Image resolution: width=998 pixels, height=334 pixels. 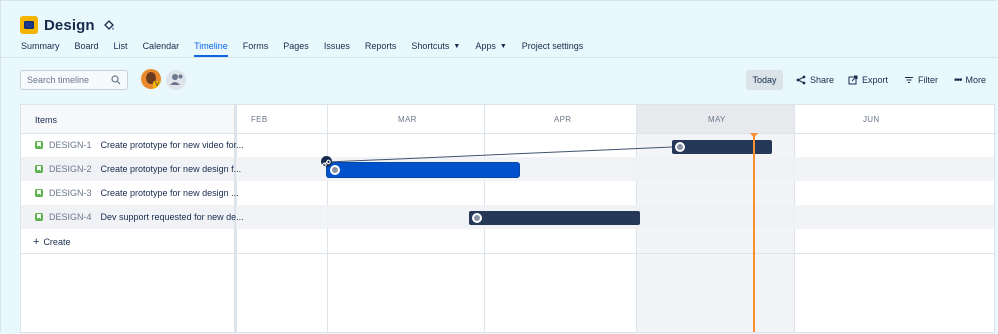 I want to click on project-header: Design, so click(x=67, y=25).